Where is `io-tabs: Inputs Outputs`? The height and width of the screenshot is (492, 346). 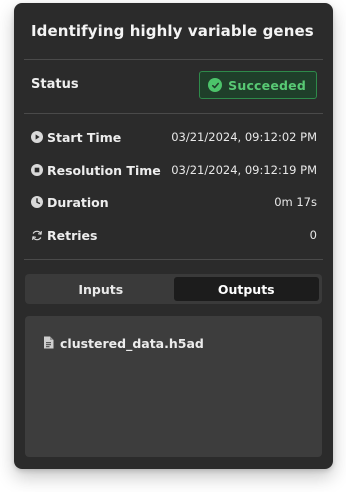
io-tabs: Inputs Outputs is located at coordinates (173, 289).